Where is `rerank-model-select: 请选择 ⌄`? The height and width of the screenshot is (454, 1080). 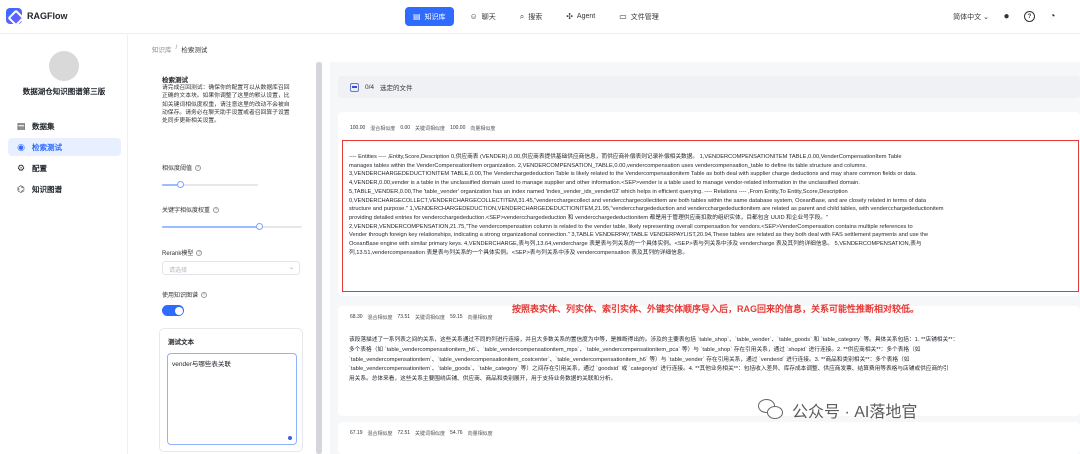
rerank-model-select: 请选择 ⌄ is located at coordinates (231, 268).